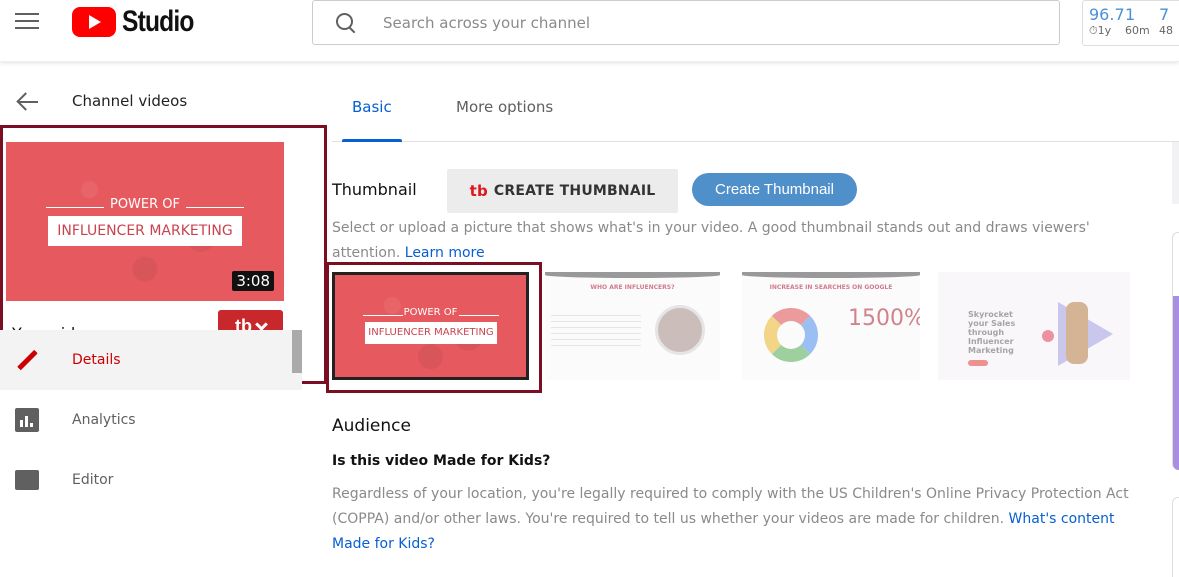 The width and height of the screenshot is (1179, 577). I want to click on audience-section-title: Audience, so click(371, 426).